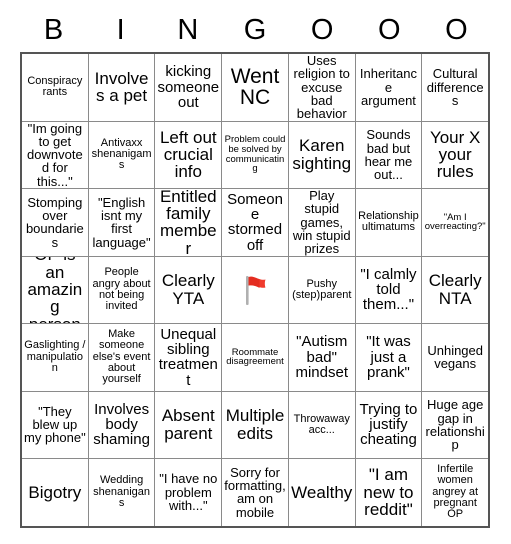  I want to click on bingo-cell: Sorry for formatting, am on mobile, so click(254, 492).